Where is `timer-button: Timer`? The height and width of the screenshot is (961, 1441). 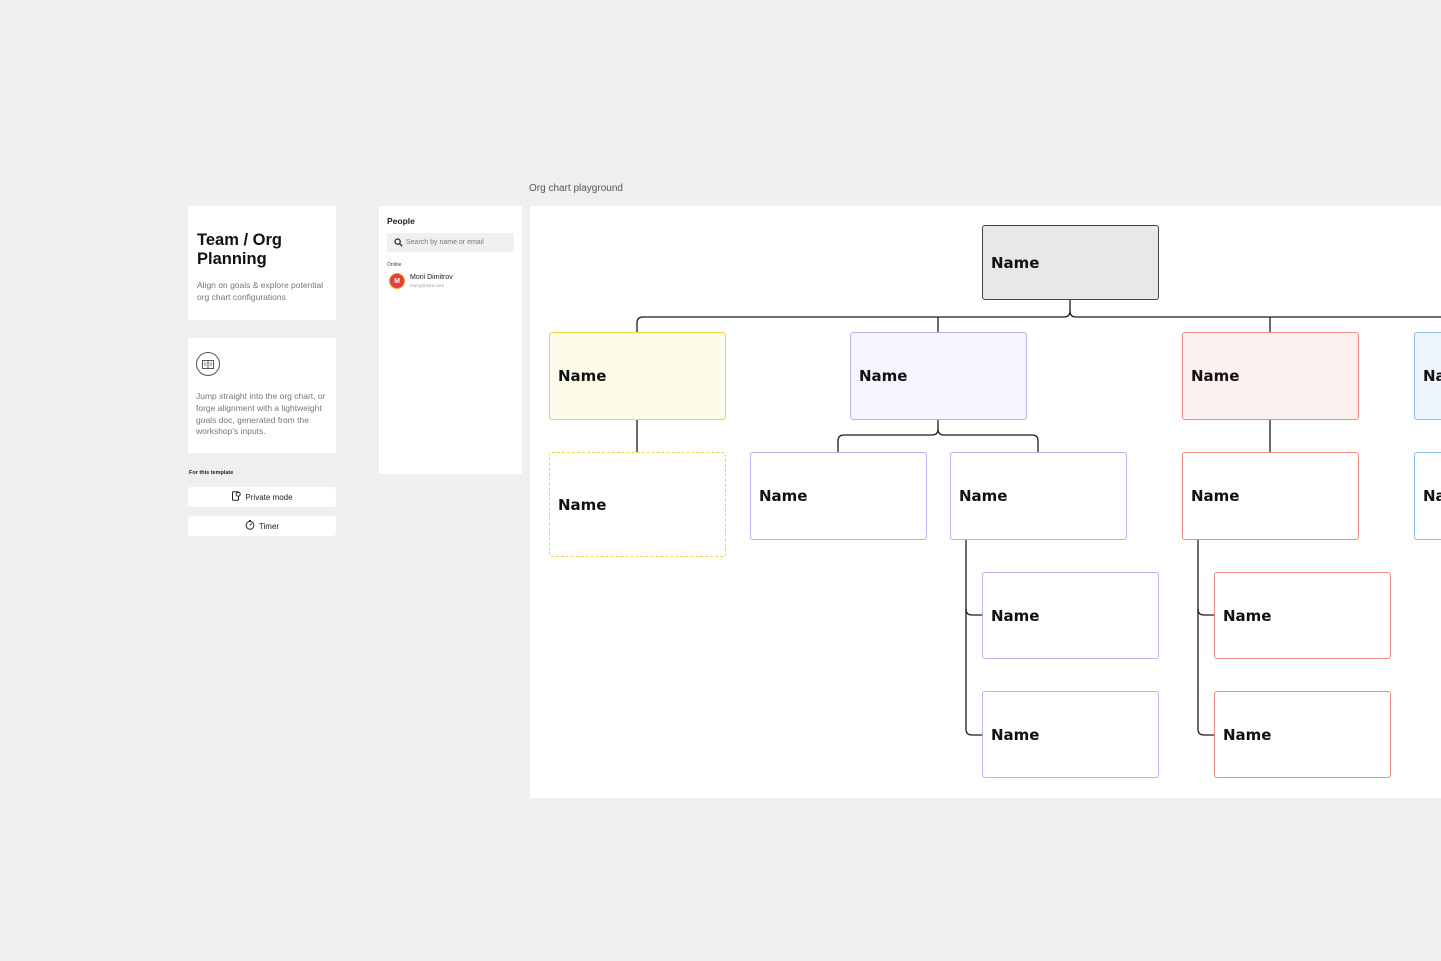 timer-button: Timer is located at coordinates (262, 526).